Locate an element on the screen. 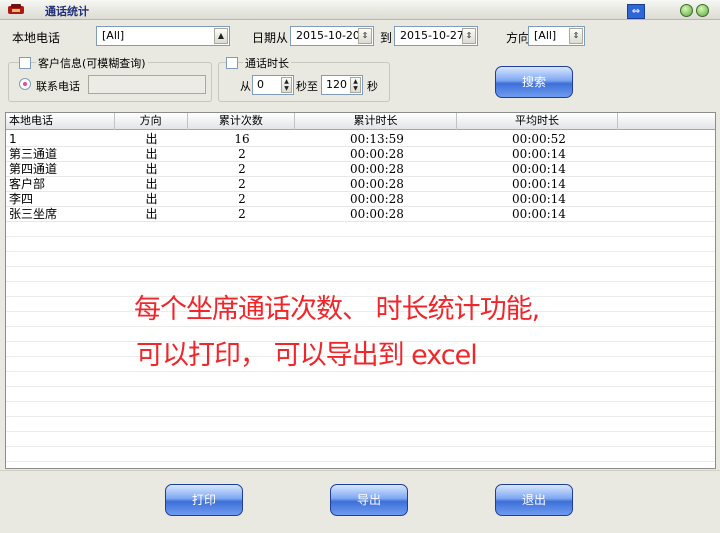 The width and height of the screenshot is (720, 533). table-header: 本地电话 方向 累计次数 累计时长 平均时长 is located at coordinates (360, 121).